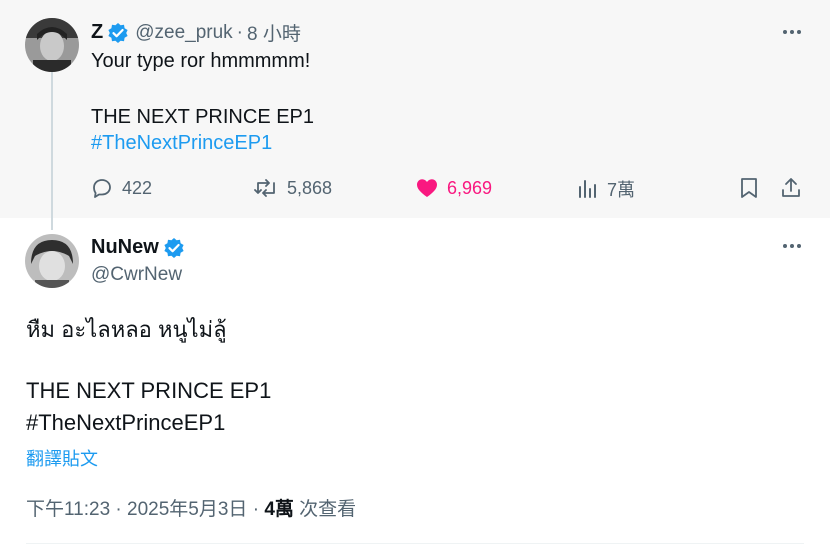 Image resolution: width=830 pixels, height=546 pixels. What do you see at coordinates (125, 247) in the screenshot?
I see `main-author-name: NuNew` at bounding box center [125, 247].